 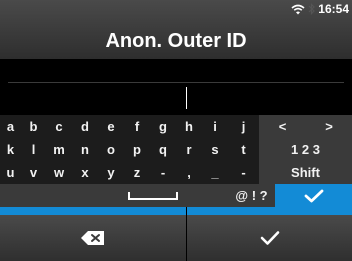 I want to click on key-hyphen: -, so click(x=163, y=172).